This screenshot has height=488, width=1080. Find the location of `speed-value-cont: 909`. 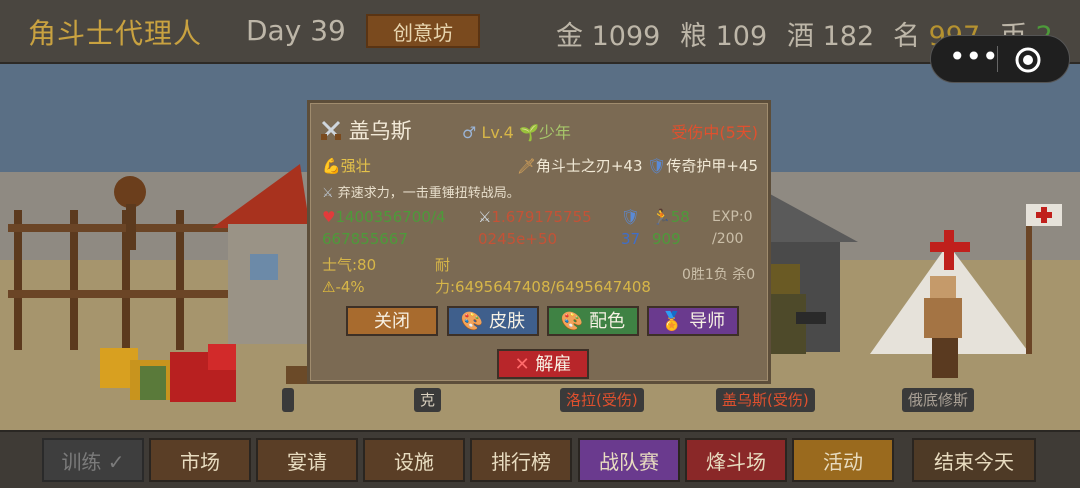

speed-value-cont: 909 is located at coordinates (666, 239).